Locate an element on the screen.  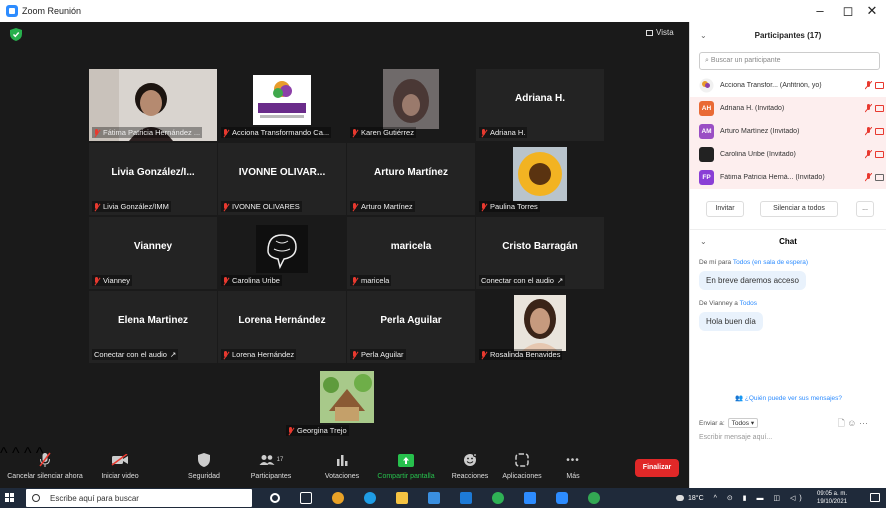
who-can-see-link: 👥 ¿Quién puede ver sus mensajes? is located at coordinates (788, 398).